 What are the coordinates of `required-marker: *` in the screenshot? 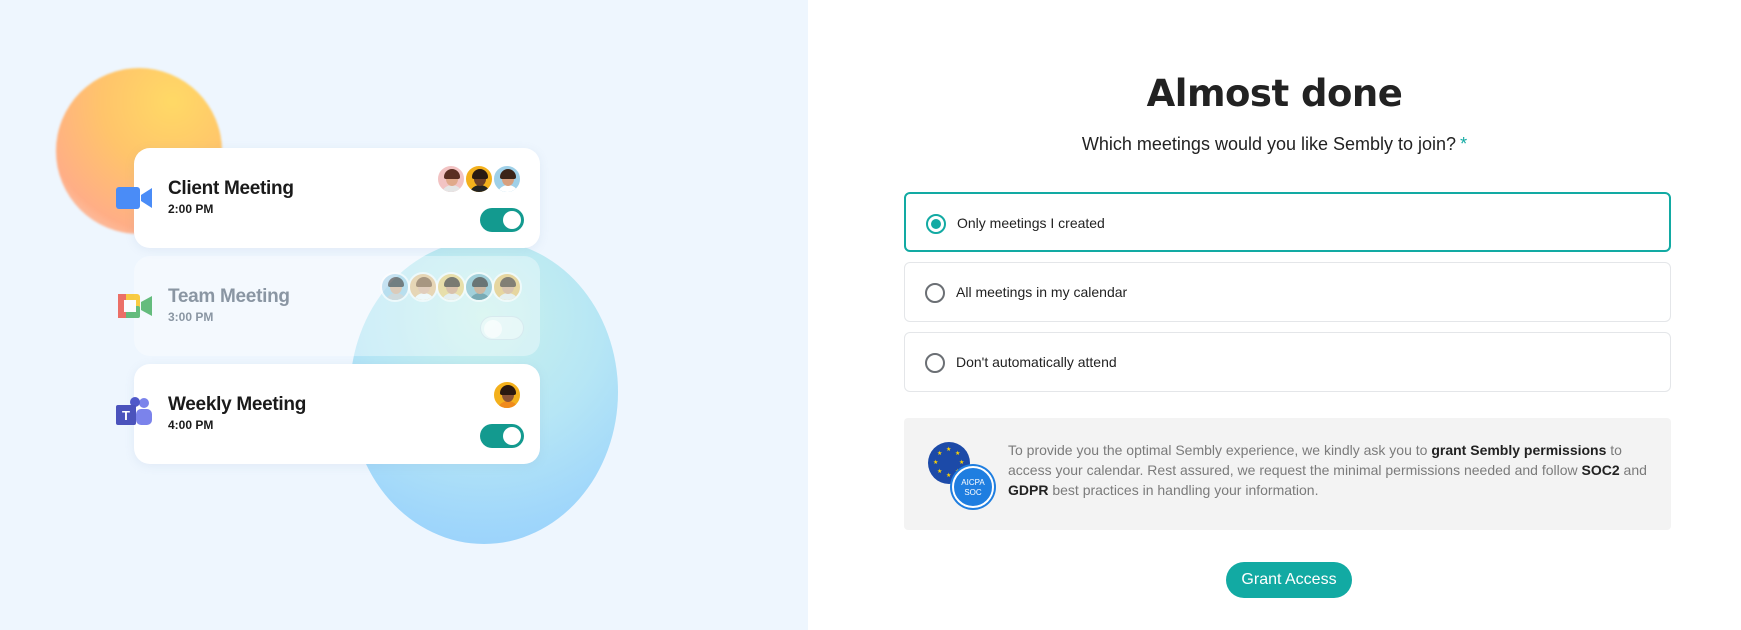 It's located at (1464, 144).